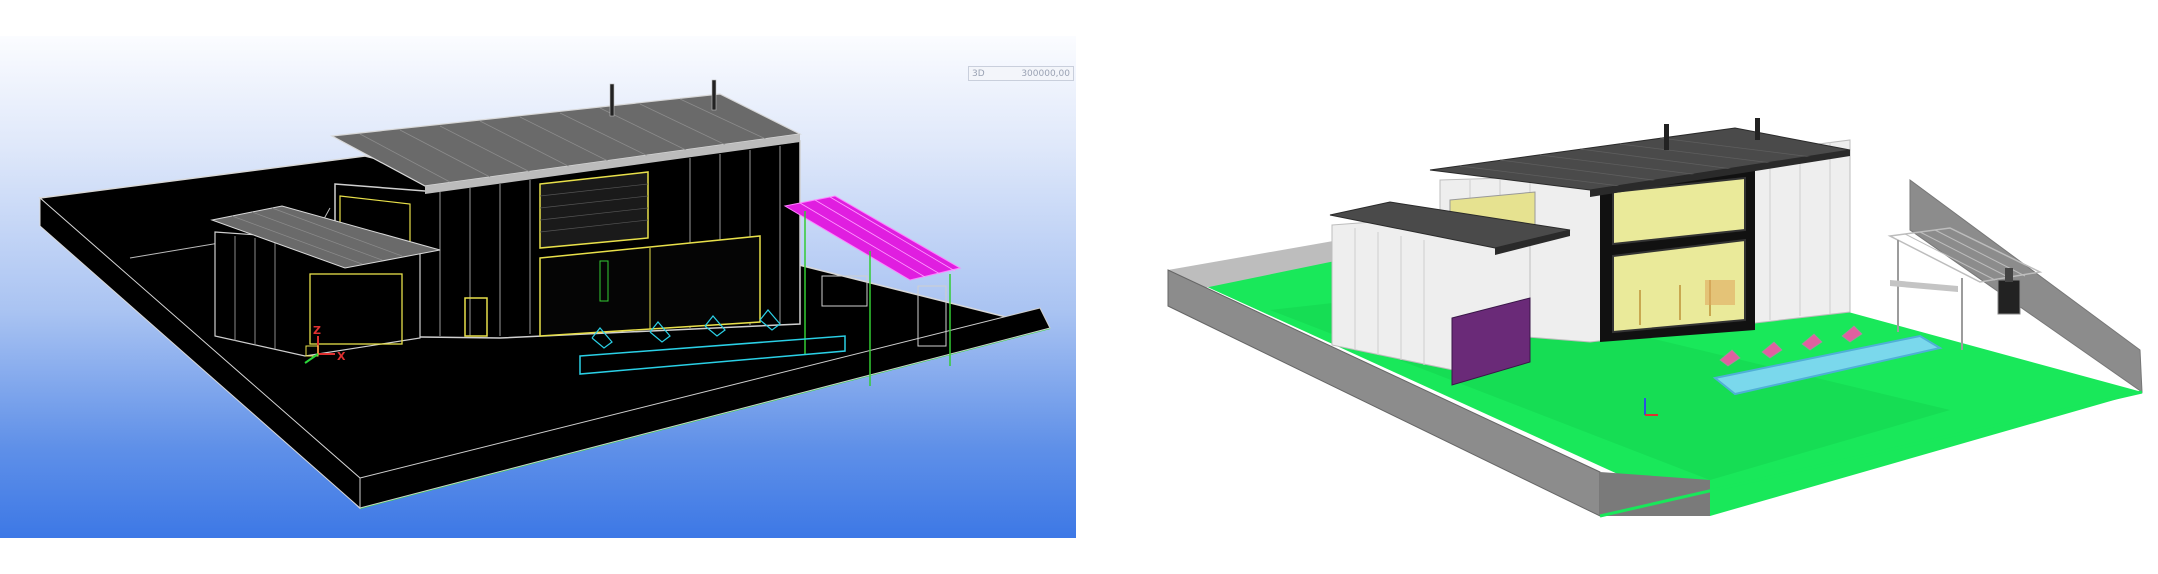 This screenshot has height=574, width=2158. I want to click on outdoor-counter, so click(1924, 286).